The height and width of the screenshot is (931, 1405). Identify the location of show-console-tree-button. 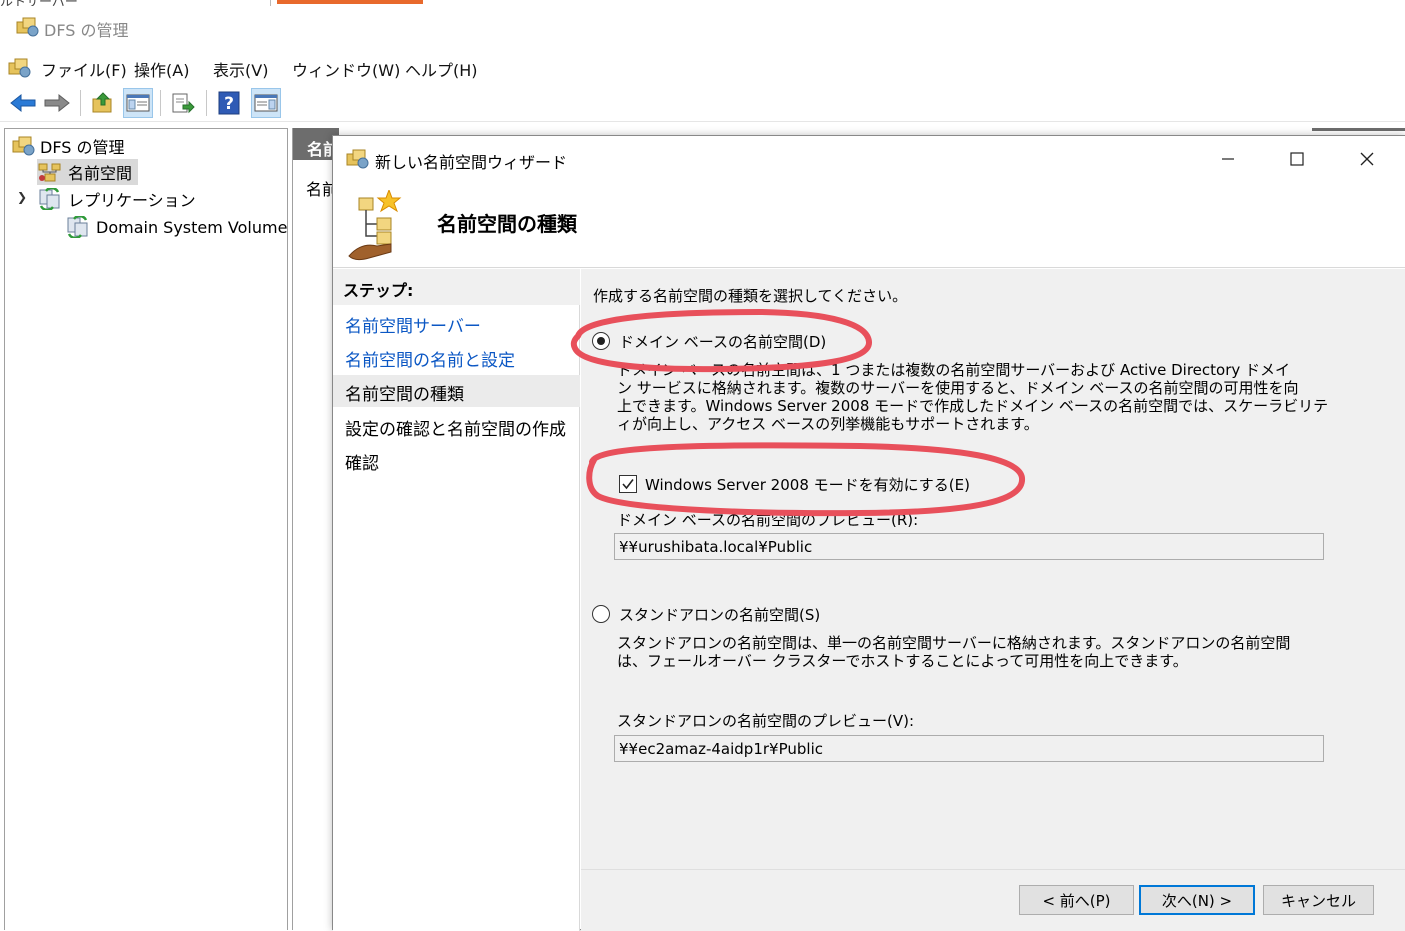
(138, 103).